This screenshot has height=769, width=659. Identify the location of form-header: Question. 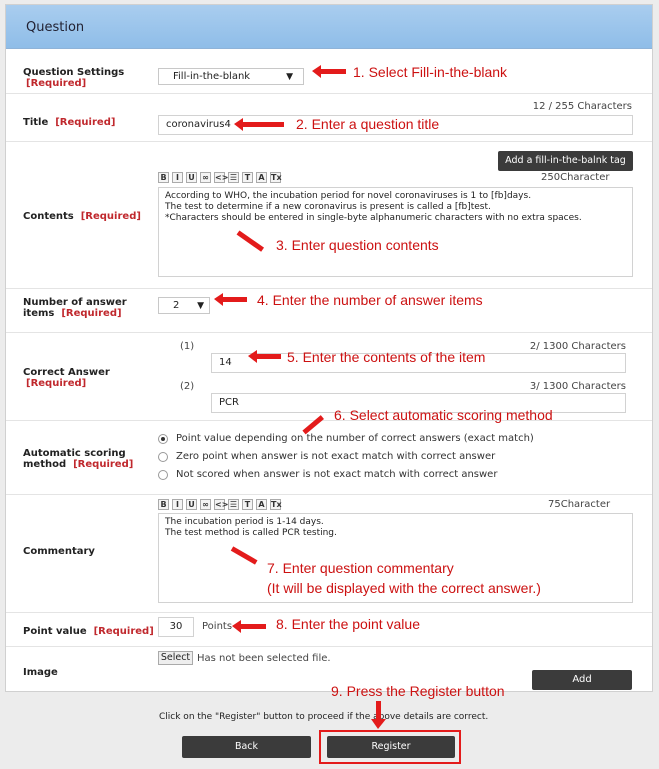
(329, 27).